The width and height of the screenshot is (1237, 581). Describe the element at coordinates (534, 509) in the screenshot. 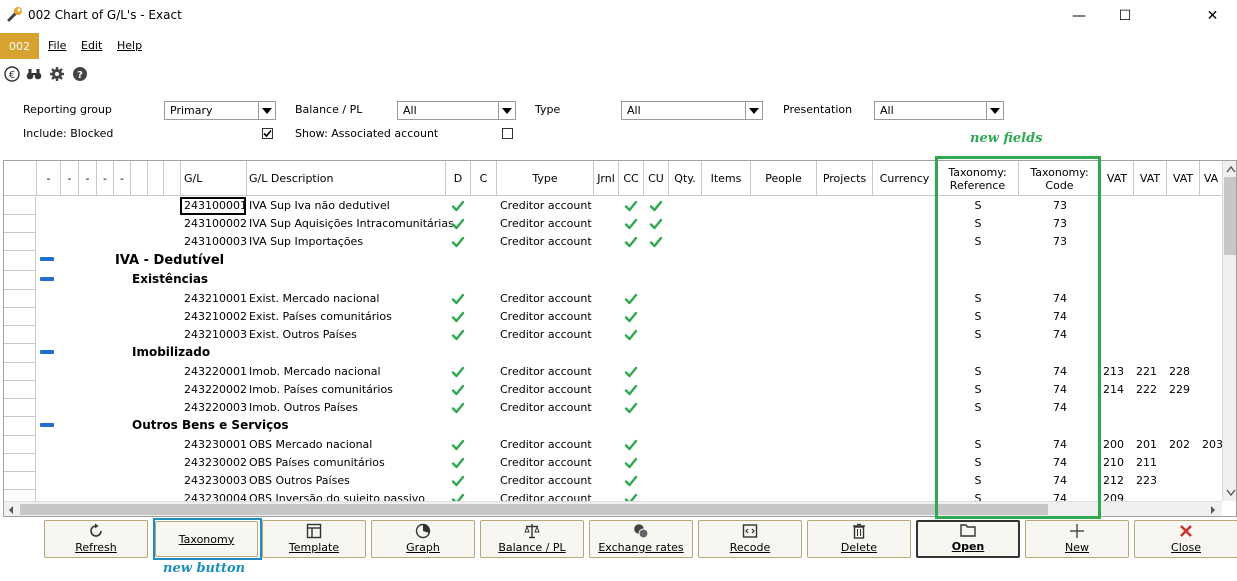

I see `horizontal-scroll-thumb` at that location.